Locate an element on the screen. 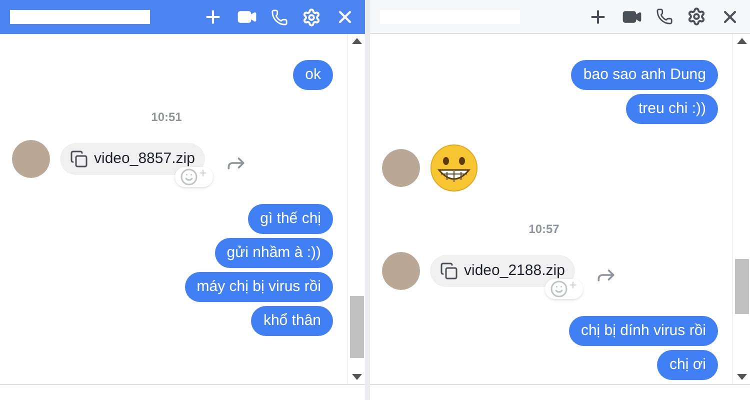 The width and height of the screenshot is (750, 400). file-attachment: video_8857.zip is located at coordinates (132, 159).